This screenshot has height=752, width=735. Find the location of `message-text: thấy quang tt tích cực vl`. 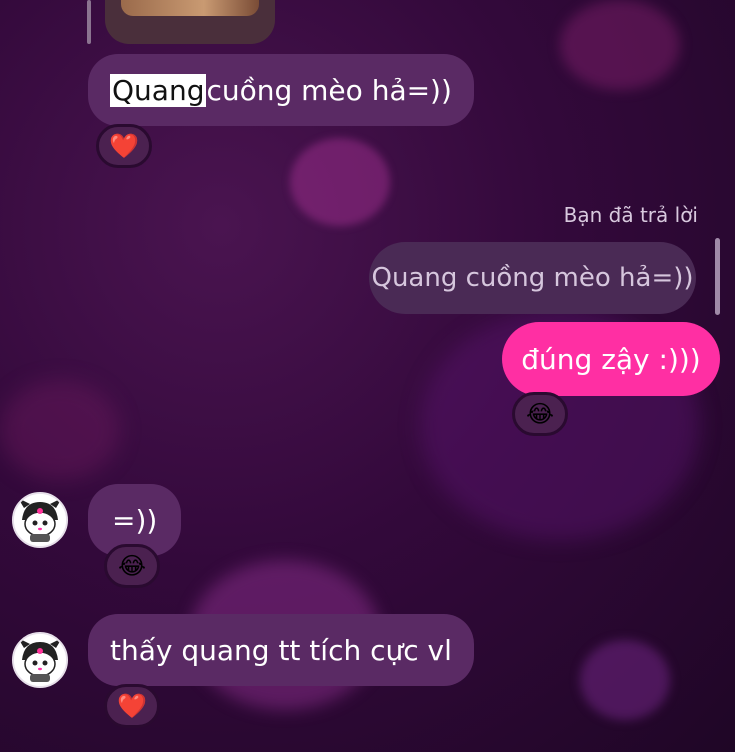

message-text: thấy quang tt tích cực vl is located at coordinates (281, 650).